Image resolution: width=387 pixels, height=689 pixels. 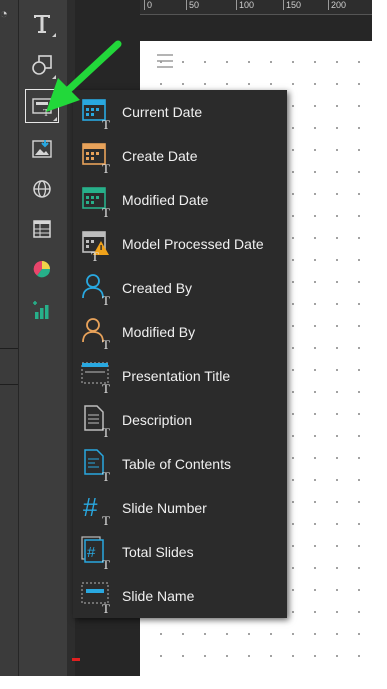 What do you see at coordinates (294, 5) in the screenshot?
I see `ruler-label: 150` at bounding box center [294, 5].